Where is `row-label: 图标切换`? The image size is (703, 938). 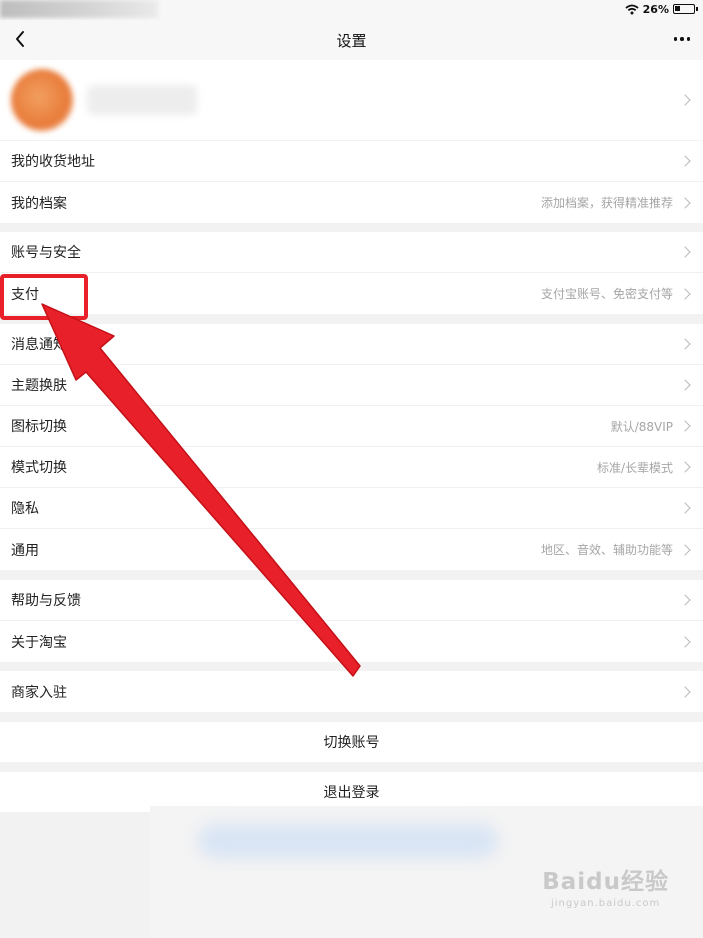 row-label: 图标切换 is located at coordinates (39, 427).